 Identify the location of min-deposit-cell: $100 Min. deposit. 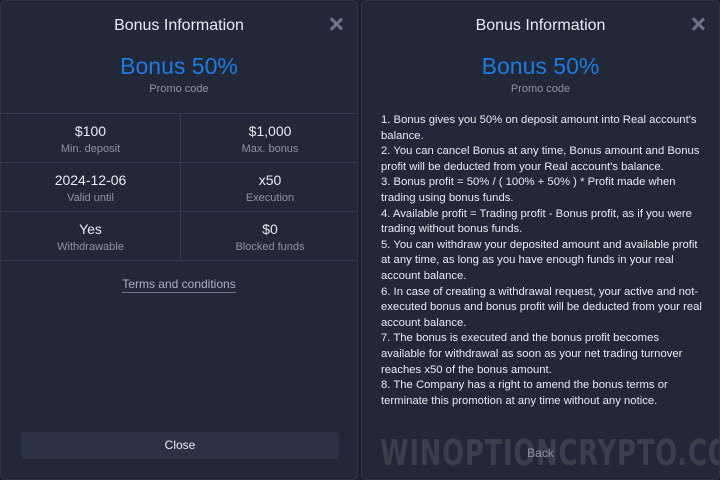
(91, 138).